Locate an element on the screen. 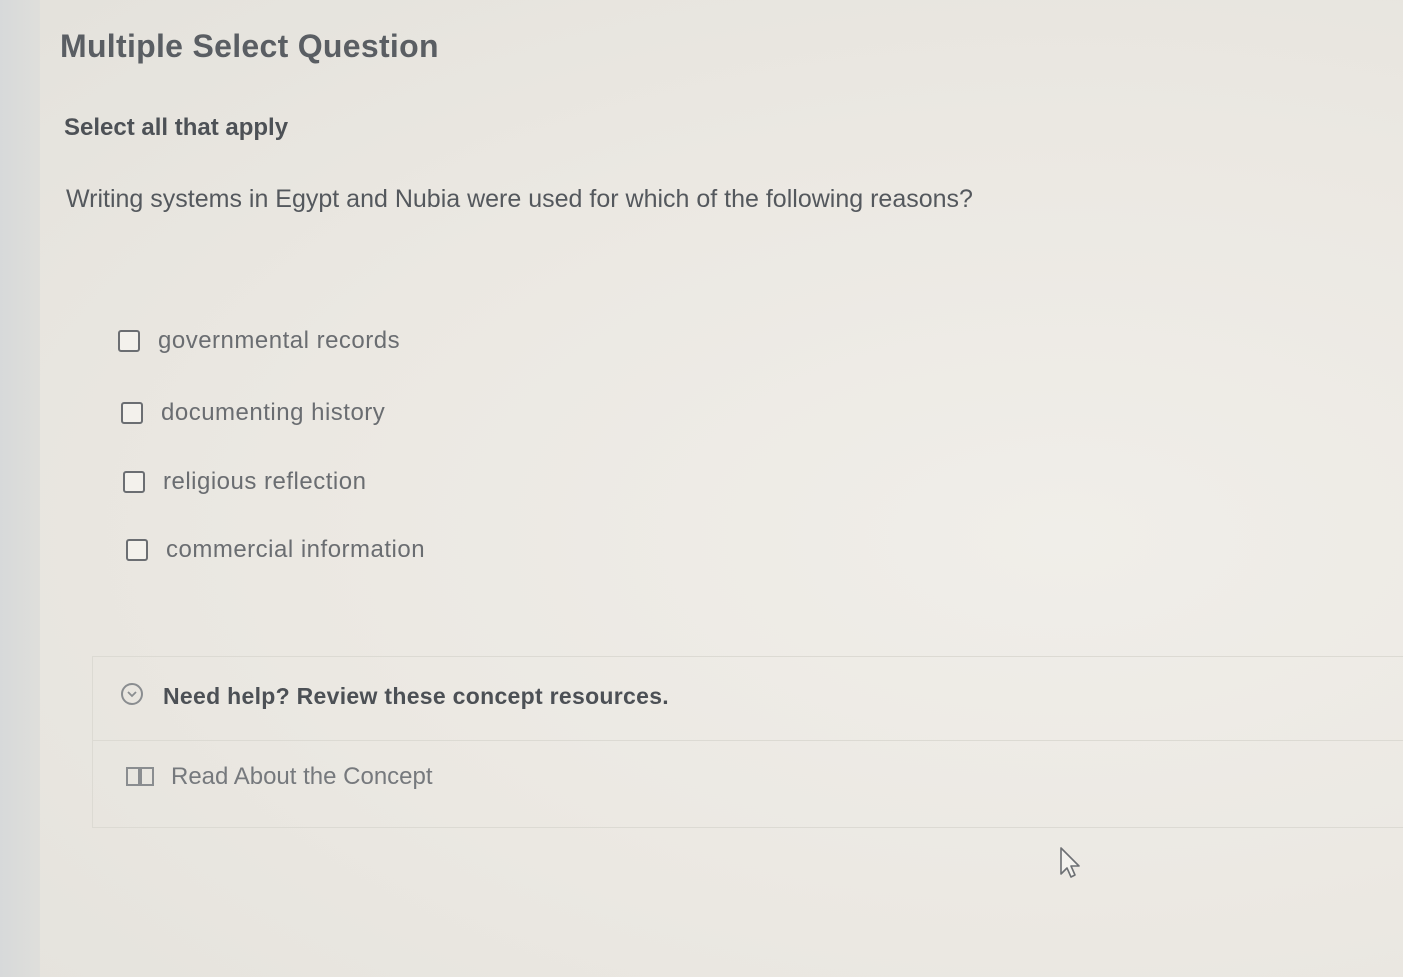 Image resolution: width=1403 pixels, height=977 pixels. option-label: governmental records is located at coordinates (279, 341).